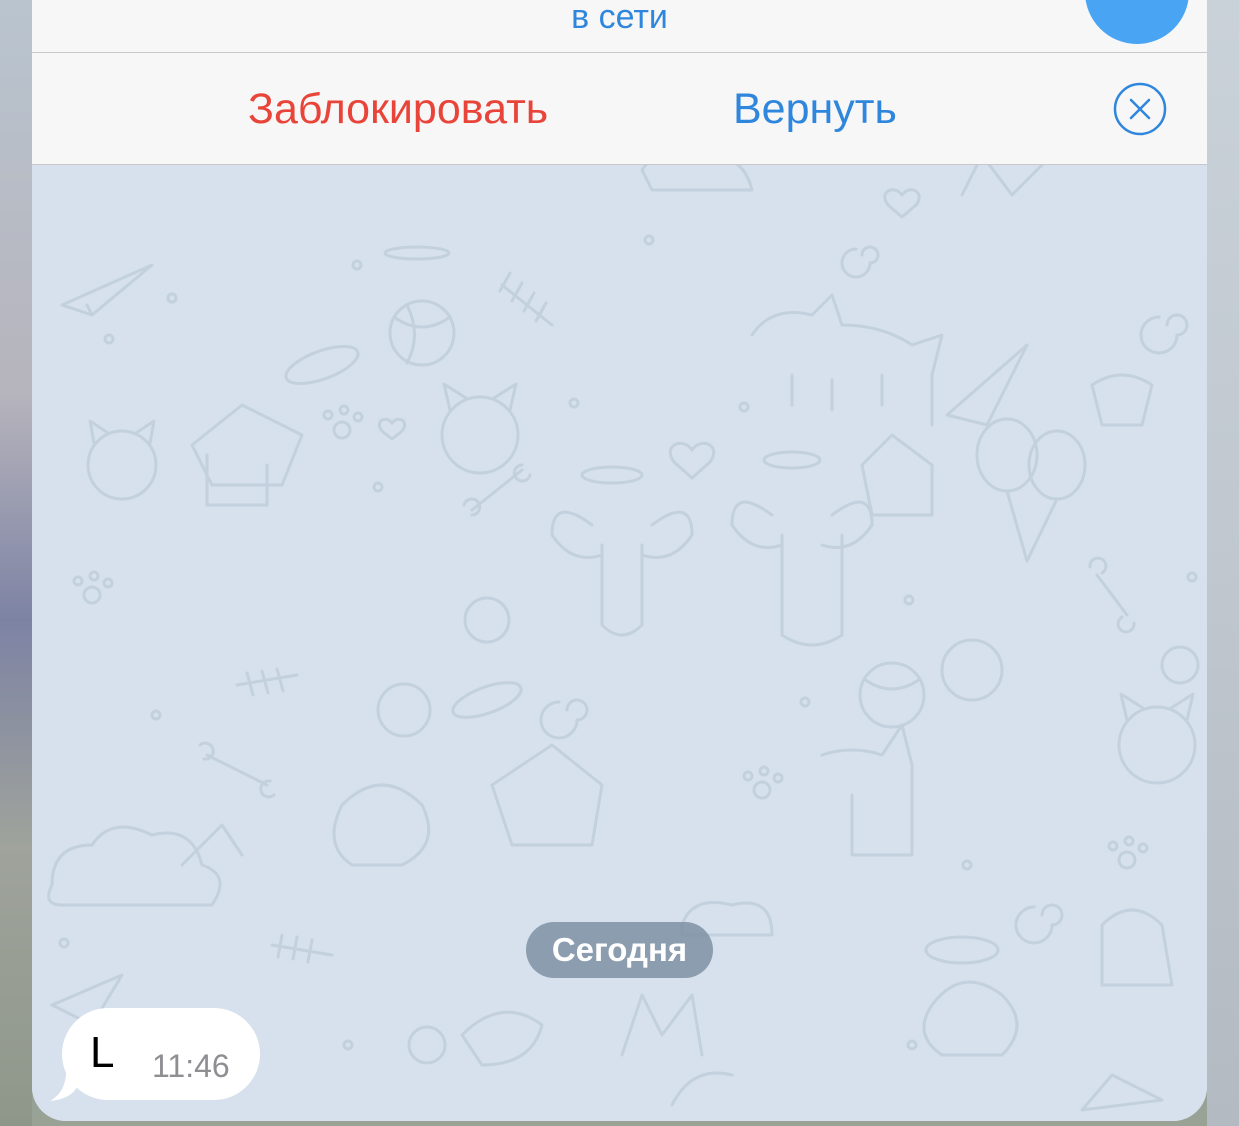  Describe the element at coordinates (619, 18) in the screenshot. I see `online-status: в сети` at that location.